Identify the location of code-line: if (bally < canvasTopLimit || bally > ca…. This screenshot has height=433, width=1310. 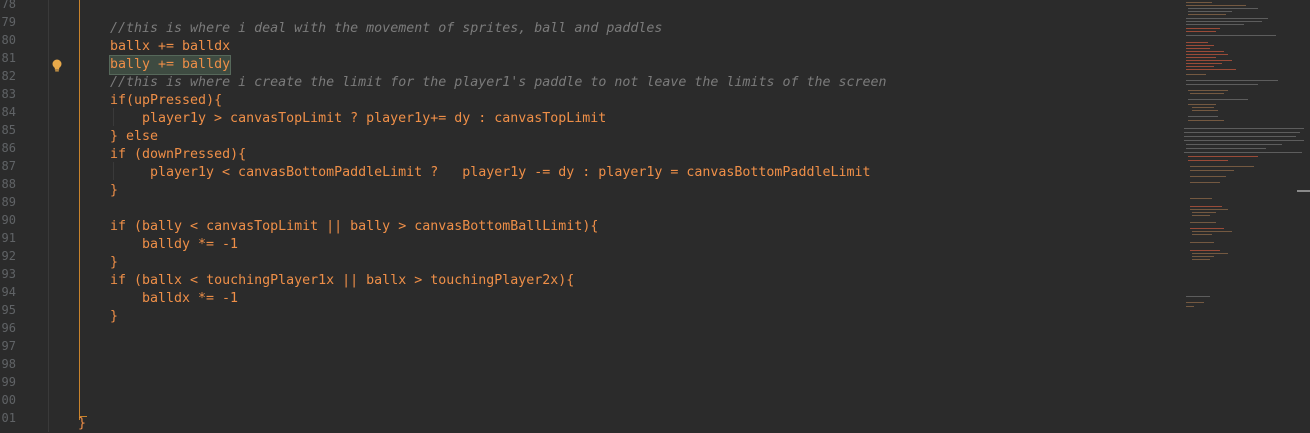
(354, 226).